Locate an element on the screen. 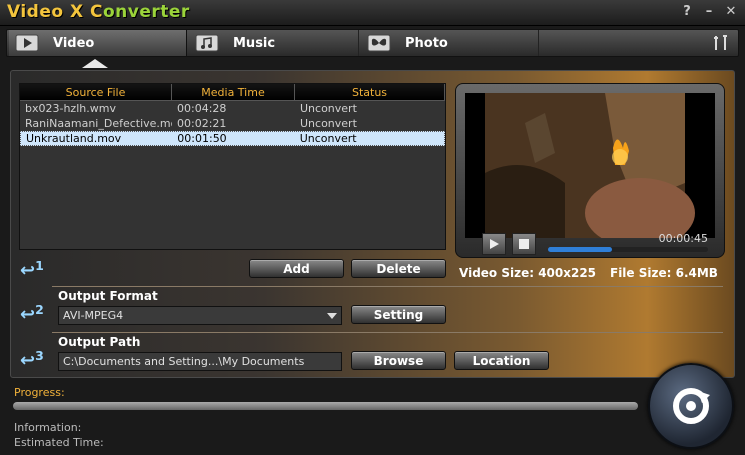 Image resolution: width=745 pixels, height=455 pixels. app-title-part1: Video X C is located at coordinates (55, 12).